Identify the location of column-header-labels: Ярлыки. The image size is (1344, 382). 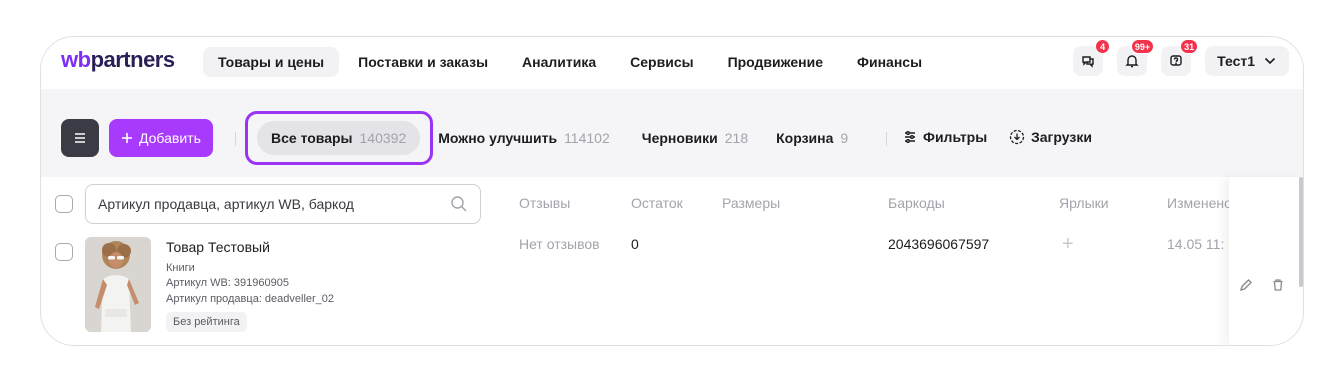
(1084, 203).